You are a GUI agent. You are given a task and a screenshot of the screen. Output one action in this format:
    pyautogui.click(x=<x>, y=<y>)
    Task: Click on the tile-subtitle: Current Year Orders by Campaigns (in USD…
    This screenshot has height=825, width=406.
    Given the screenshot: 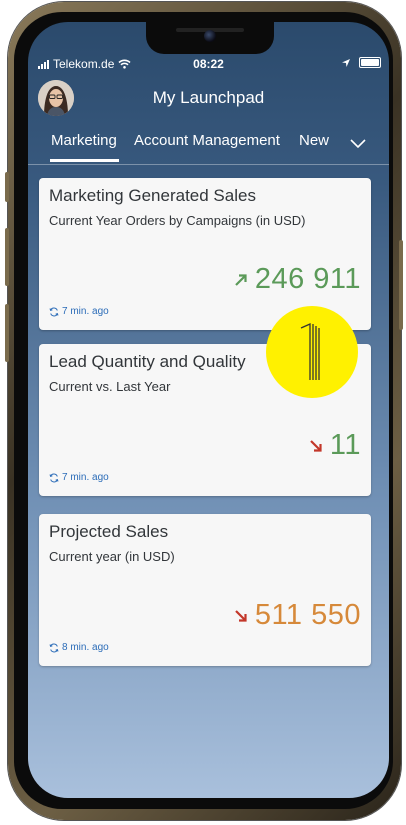 What is the action you would take?
    pyautogui.click(x=177, y=220)
    